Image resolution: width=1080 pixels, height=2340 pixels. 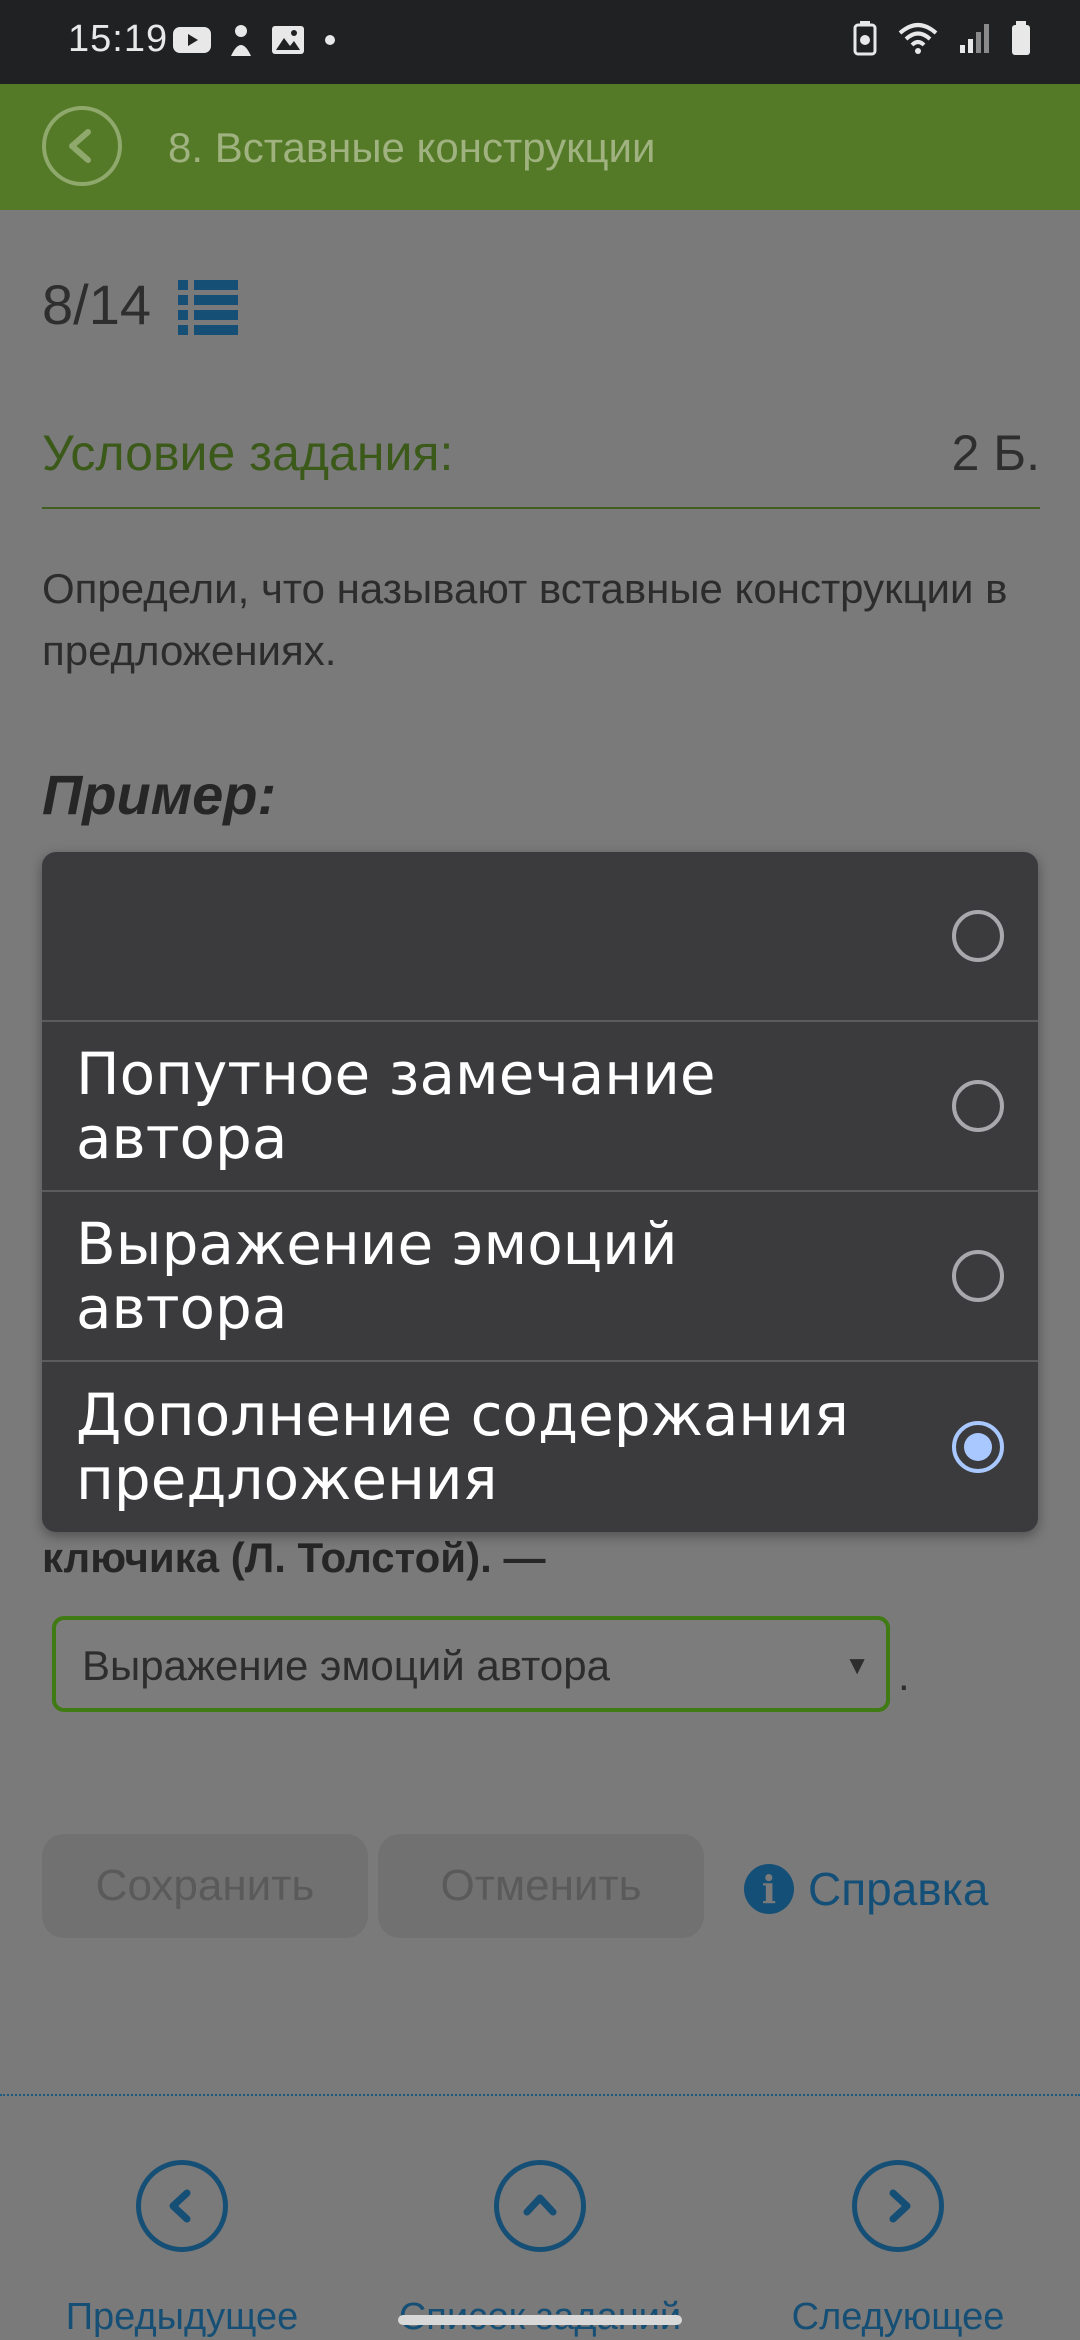 What do you see at coordinates (857, 1665) in the screenshot?
I see `dropdown-arrow-icon: ▼` at bounding box center [857, 1665].